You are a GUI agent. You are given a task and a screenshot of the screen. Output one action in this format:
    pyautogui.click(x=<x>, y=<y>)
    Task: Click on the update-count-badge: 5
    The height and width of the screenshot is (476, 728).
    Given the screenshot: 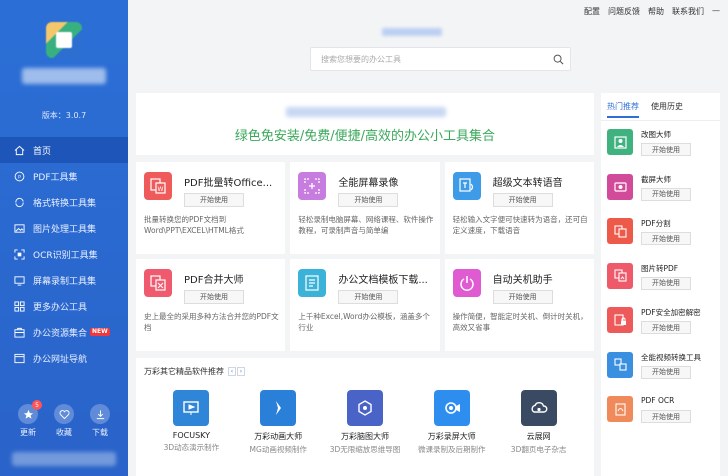 What is the action you would take?
    pyautogui.click(x=37, y=405)
    